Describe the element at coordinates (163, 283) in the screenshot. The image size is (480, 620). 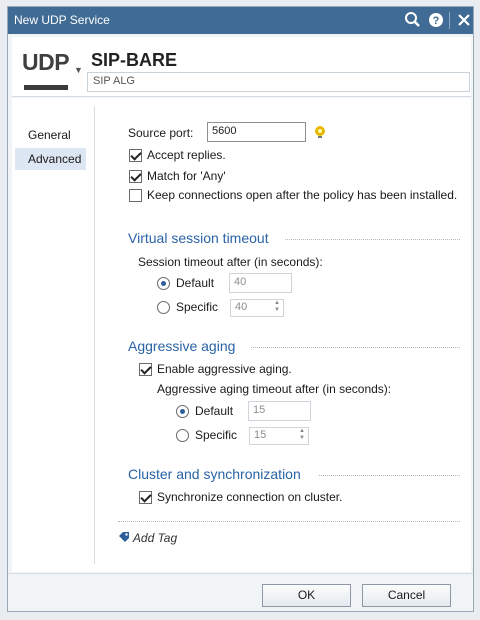
I see `session-default-radio` at that location.